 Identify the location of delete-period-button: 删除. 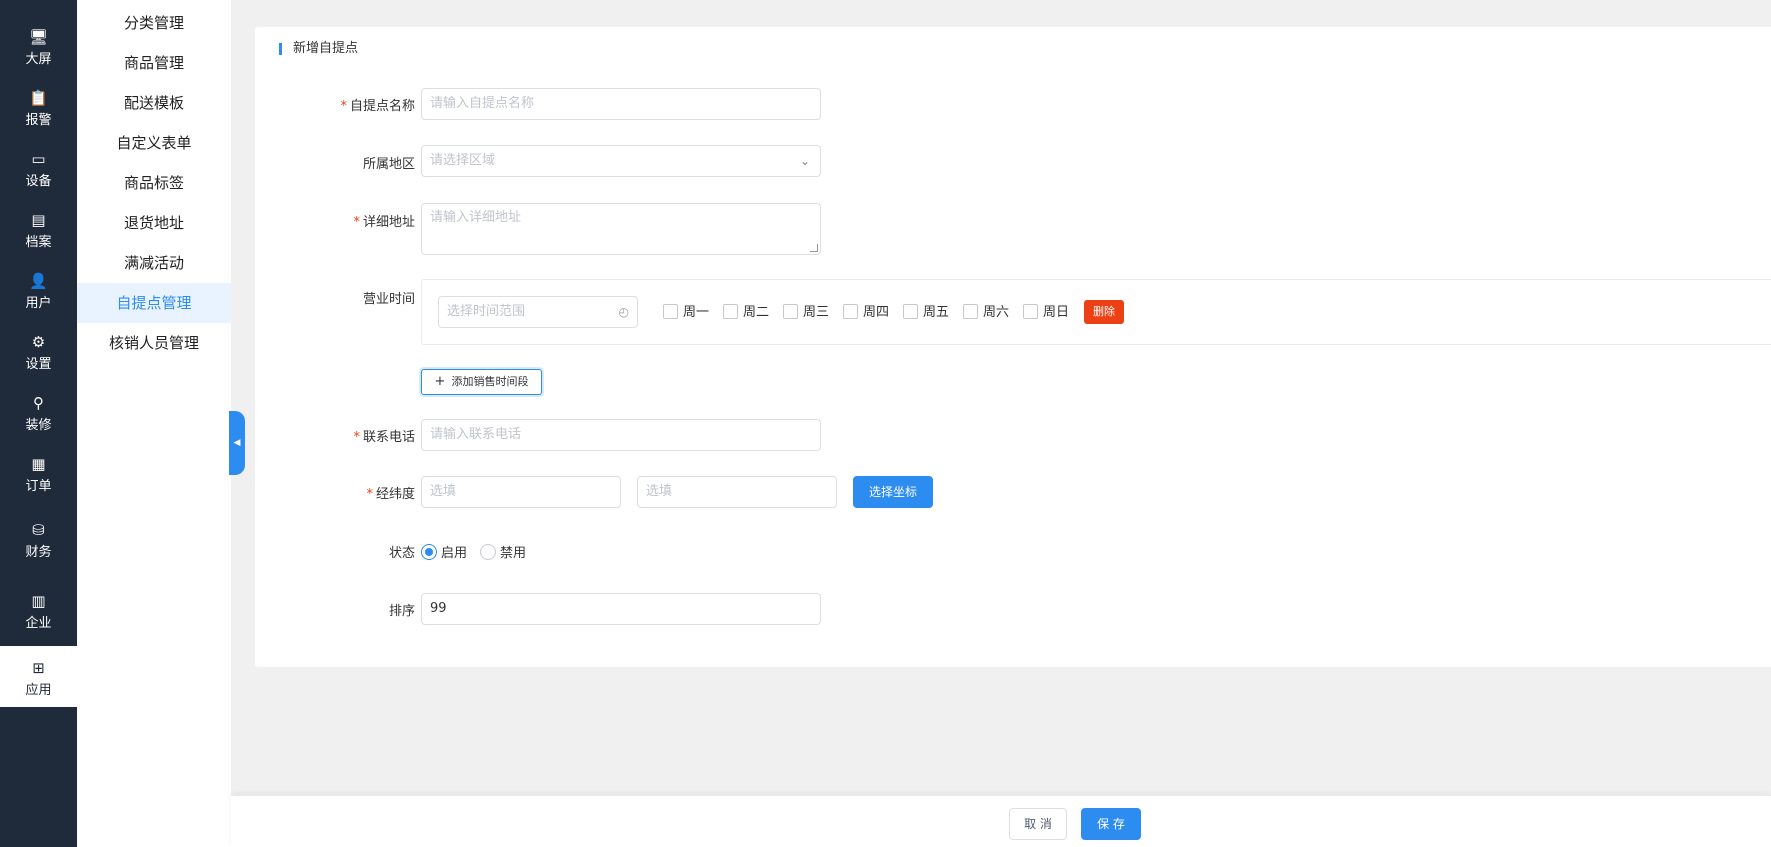
(1104, 312).